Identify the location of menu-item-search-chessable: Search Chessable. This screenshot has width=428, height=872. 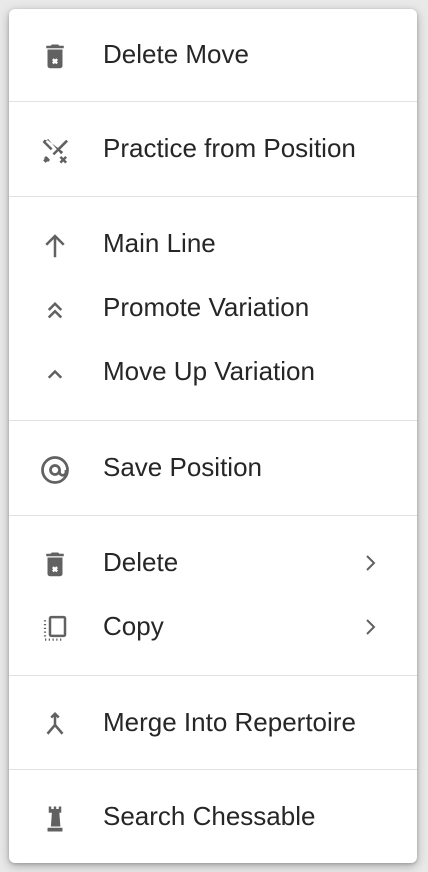
(213, 816).